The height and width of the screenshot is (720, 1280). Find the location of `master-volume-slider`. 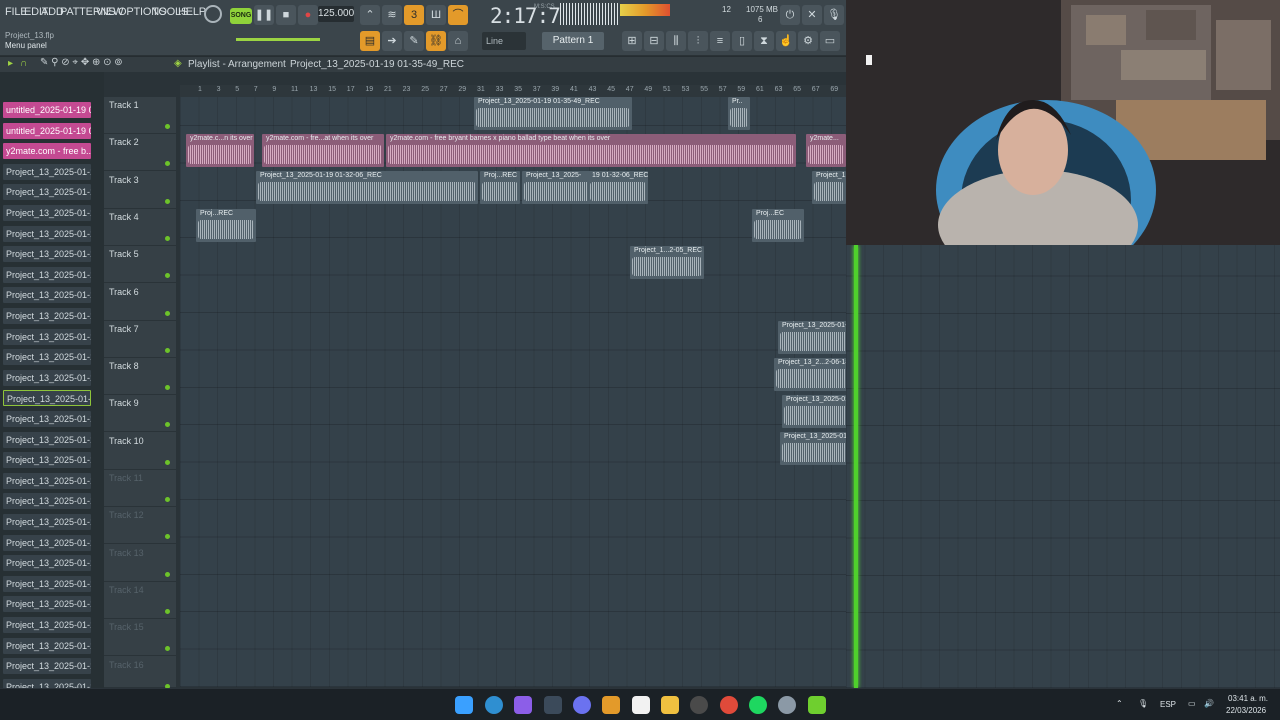

master-volume-slider is located at coordinates (278, 39).